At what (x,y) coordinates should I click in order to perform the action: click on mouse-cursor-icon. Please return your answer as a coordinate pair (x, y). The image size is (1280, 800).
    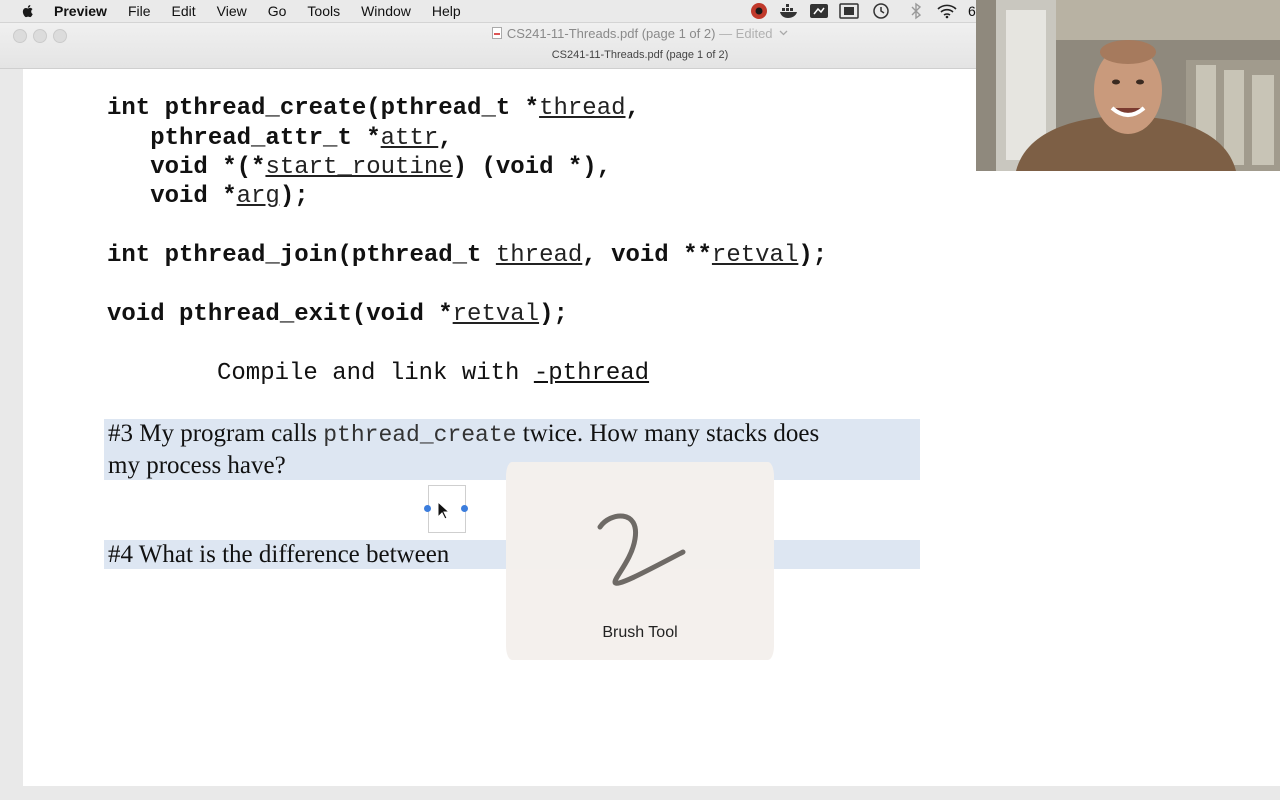
    Looking at the image, I should click on (444, 510).